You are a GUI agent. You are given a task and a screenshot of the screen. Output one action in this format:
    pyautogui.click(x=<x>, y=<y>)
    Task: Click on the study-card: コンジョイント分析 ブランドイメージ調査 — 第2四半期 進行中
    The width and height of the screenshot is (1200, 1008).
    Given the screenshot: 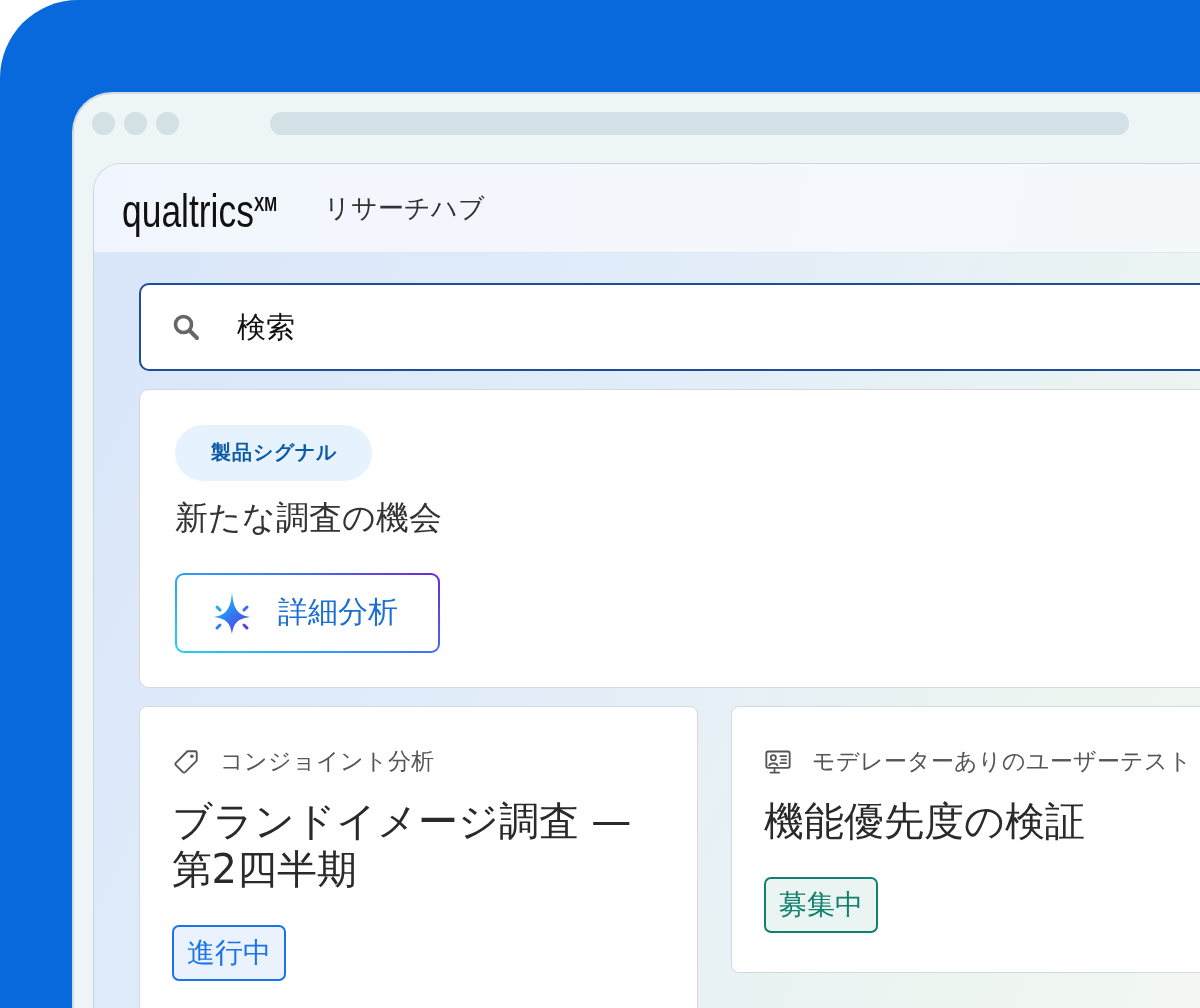 What is the action you would take?
    pyautogui.click(x=418, y=857)
    